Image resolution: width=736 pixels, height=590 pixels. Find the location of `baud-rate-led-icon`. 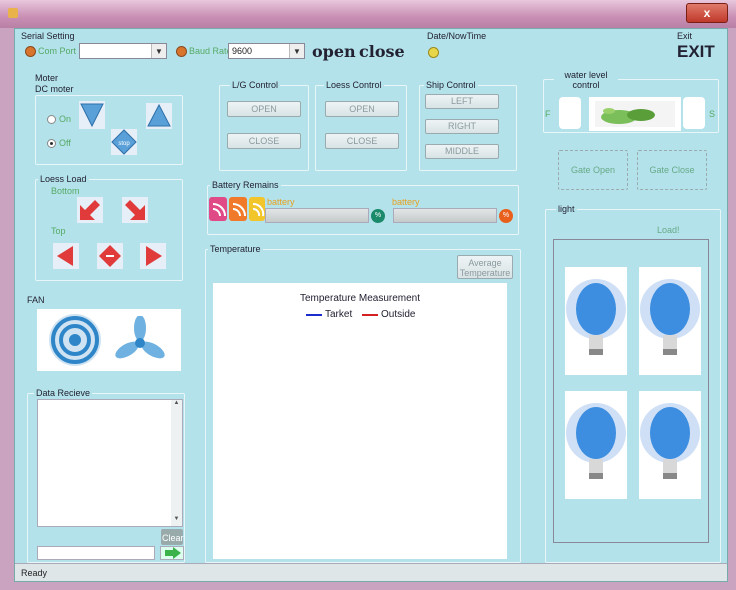

baud-rate-led-icon is located at coordinates (181, 51).